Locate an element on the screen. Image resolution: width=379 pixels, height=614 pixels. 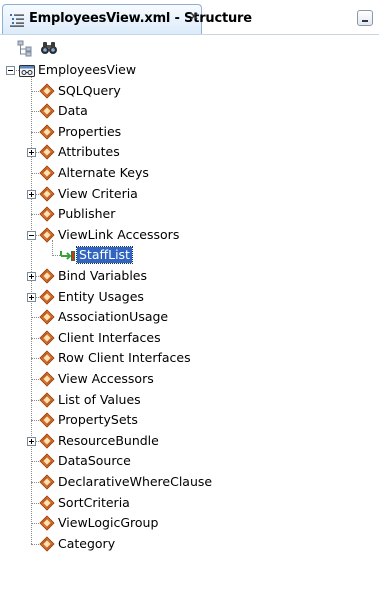
tree-node-label: View Criteria is located at coordinates (98, 194).